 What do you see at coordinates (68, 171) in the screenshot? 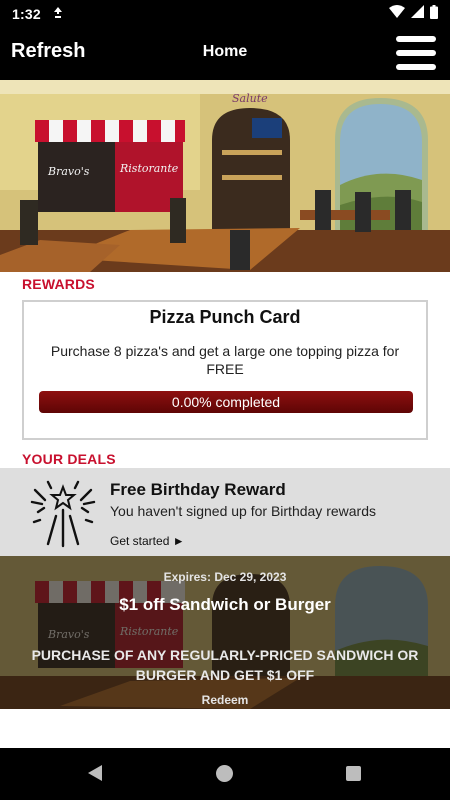
I see `awning-text-left: Bravo's` at bounding box center [68, 171].